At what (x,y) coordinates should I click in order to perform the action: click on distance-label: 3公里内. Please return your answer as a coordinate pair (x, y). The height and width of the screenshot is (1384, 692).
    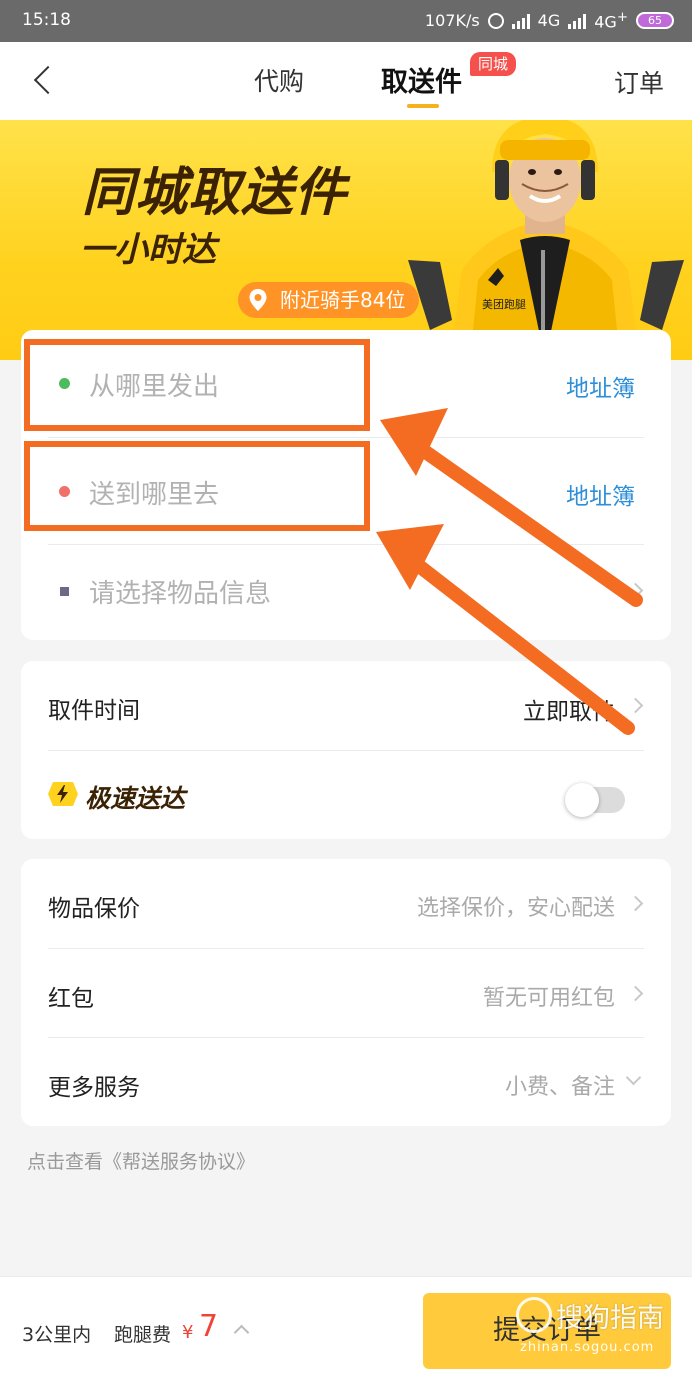
    Looking at the image, I should click on (57, 1335).